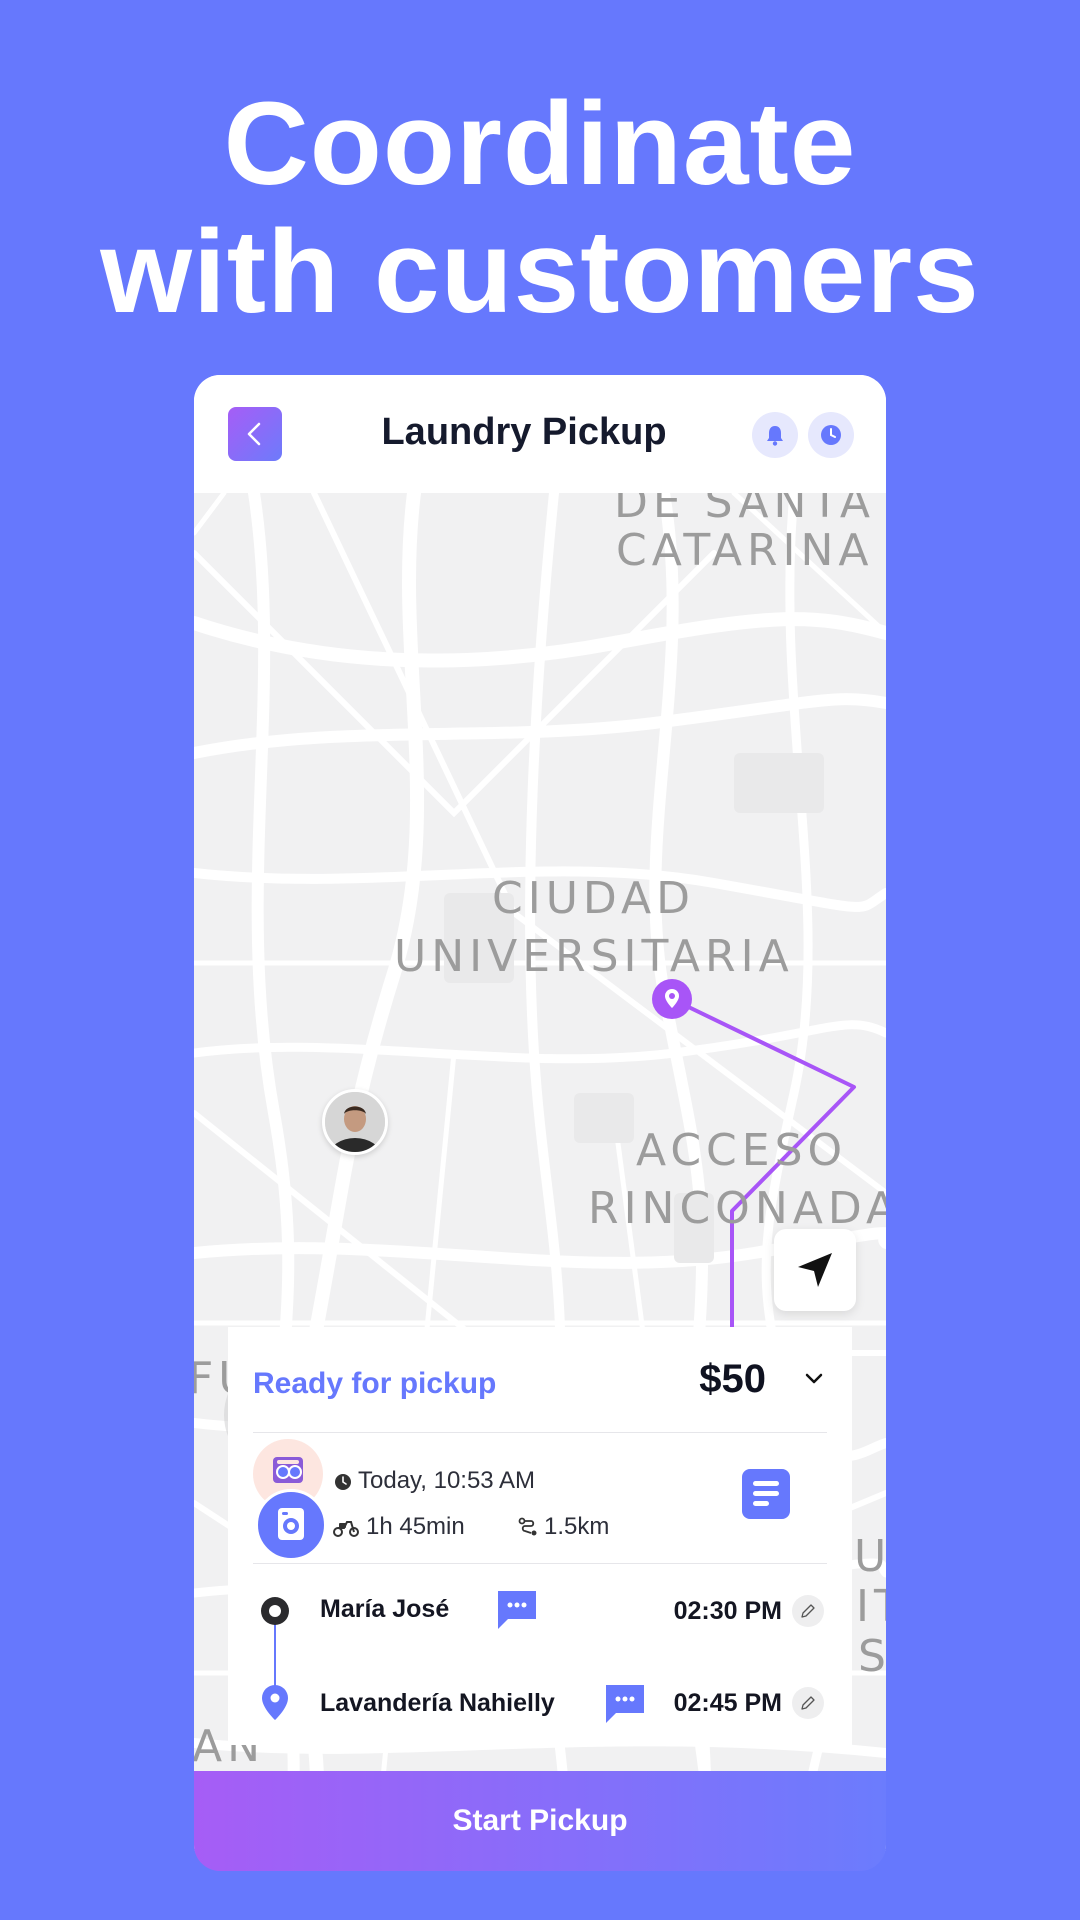 This screenshot has height=1920, width=1080. What do you see at coordinates (527, 1526) in the screenshot?
I see `route-icon` at bounding box center [527, 1526].